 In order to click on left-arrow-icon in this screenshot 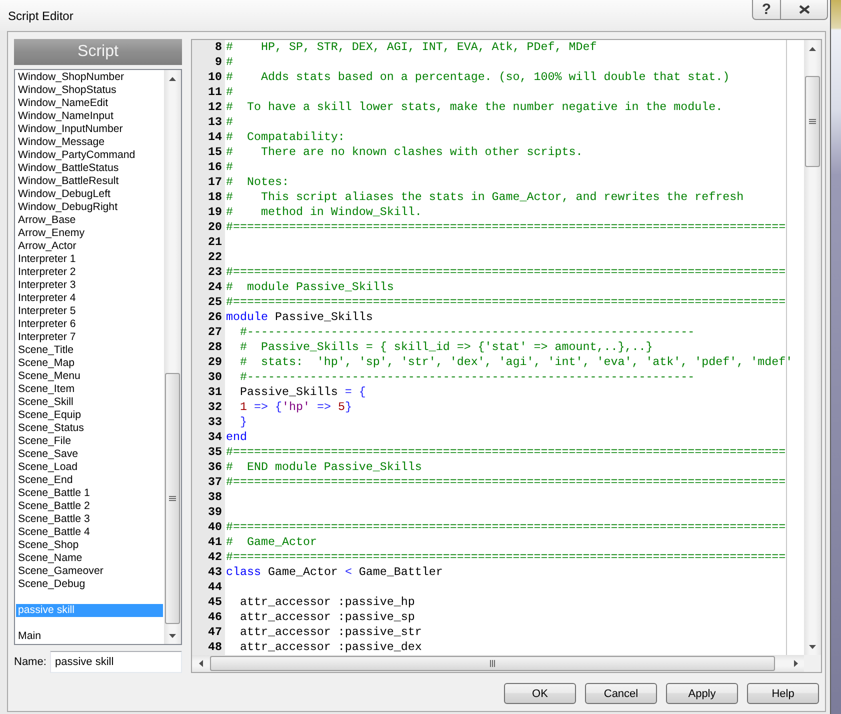, I will do `click(200, 663)`.